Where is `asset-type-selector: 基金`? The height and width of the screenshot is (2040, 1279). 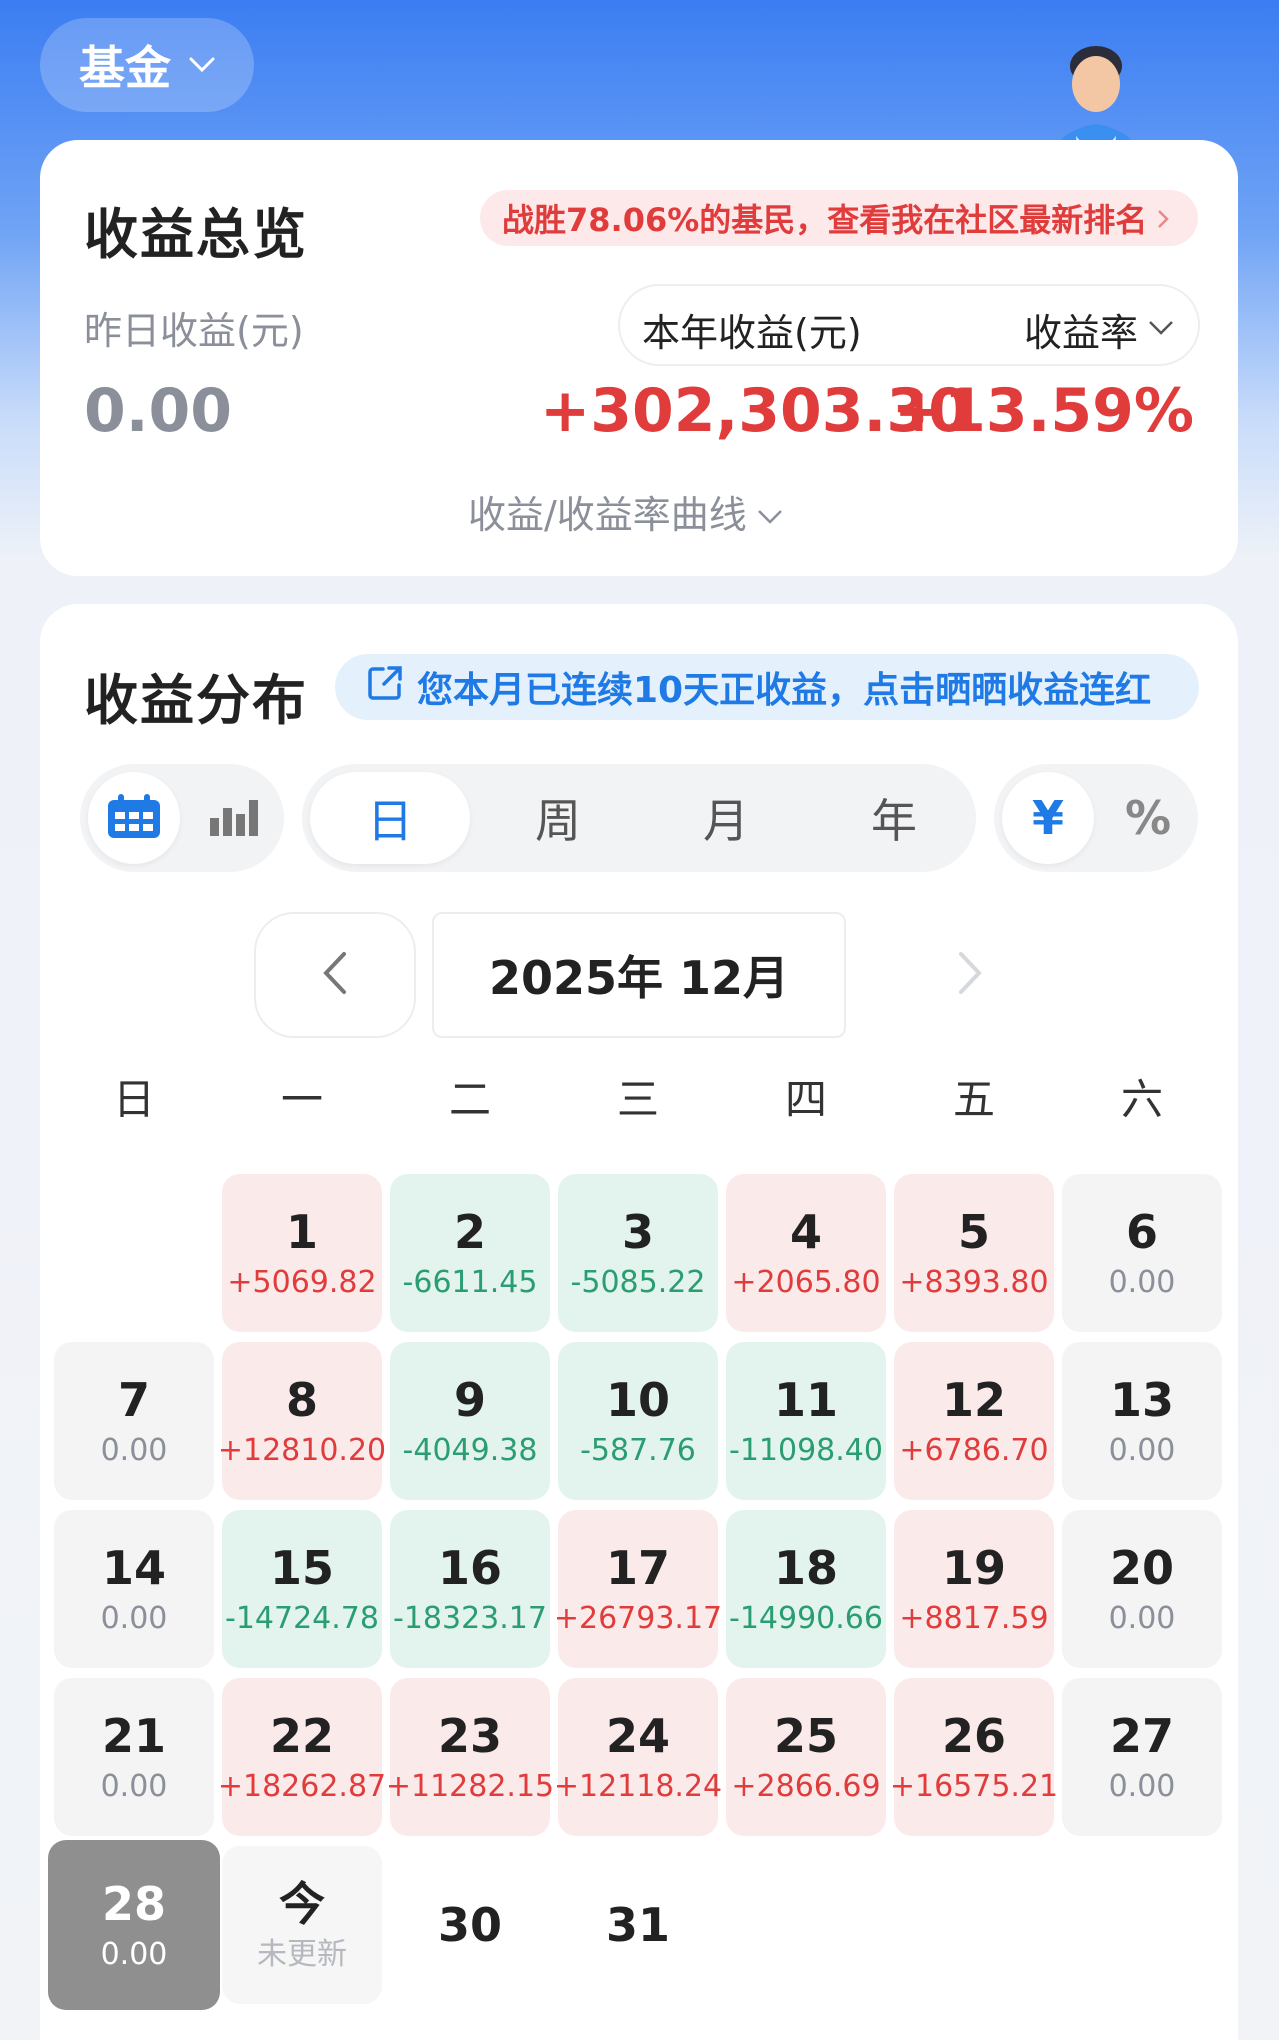
asset-type-selector: 基金 is located at coordinates (147, 65).